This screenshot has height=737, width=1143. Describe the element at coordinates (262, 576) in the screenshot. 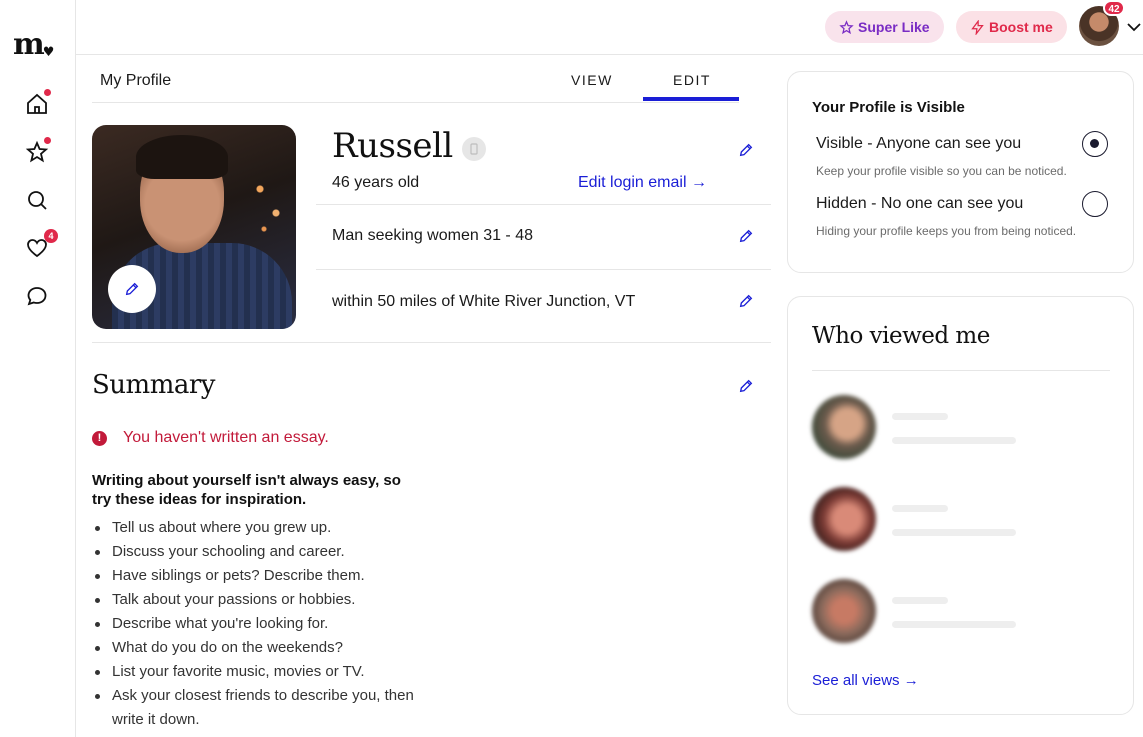

I see `list-item: Have siblings or pets? Describe them.` at that location.